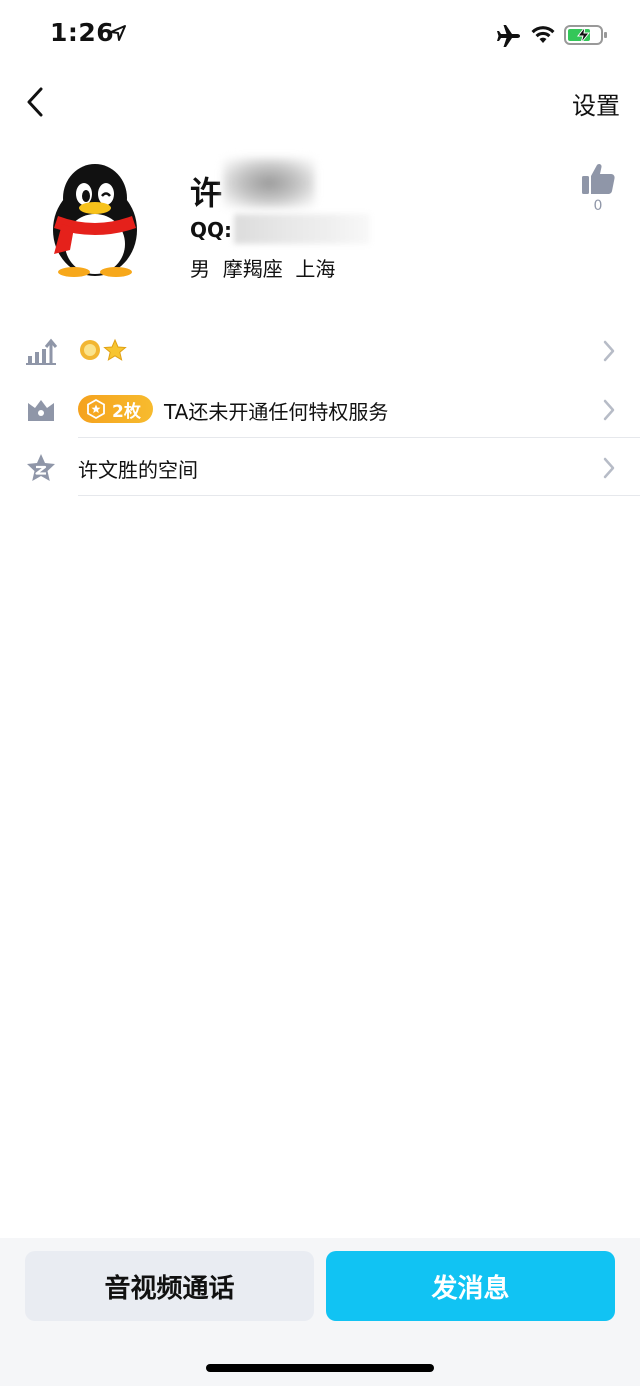 The height and width of the screenshot is (1386, 640). I want to click on qq-penguin-avatar, so click(95, 219).